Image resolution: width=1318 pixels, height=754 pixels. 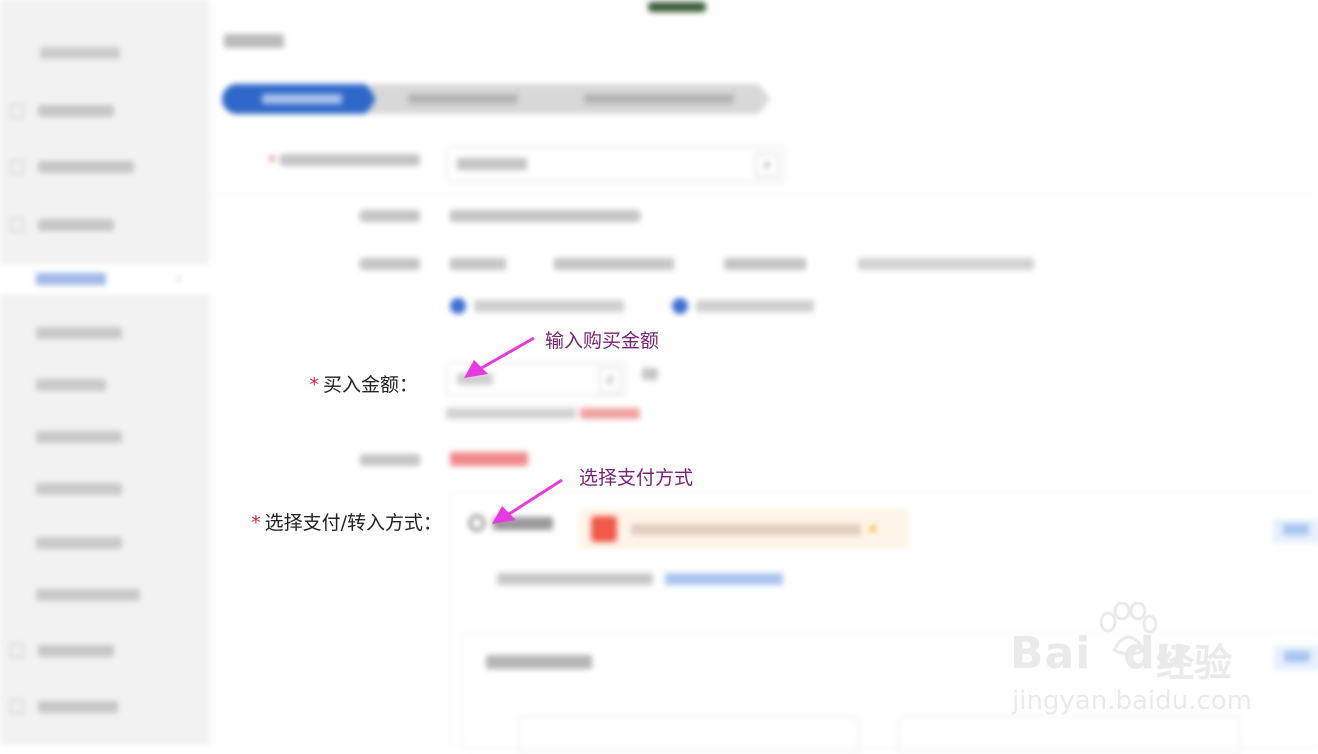 What do you see at coordinates (545, 217) in the screenshot?
I see `fund-info-value` at bounding box center [545, 217].